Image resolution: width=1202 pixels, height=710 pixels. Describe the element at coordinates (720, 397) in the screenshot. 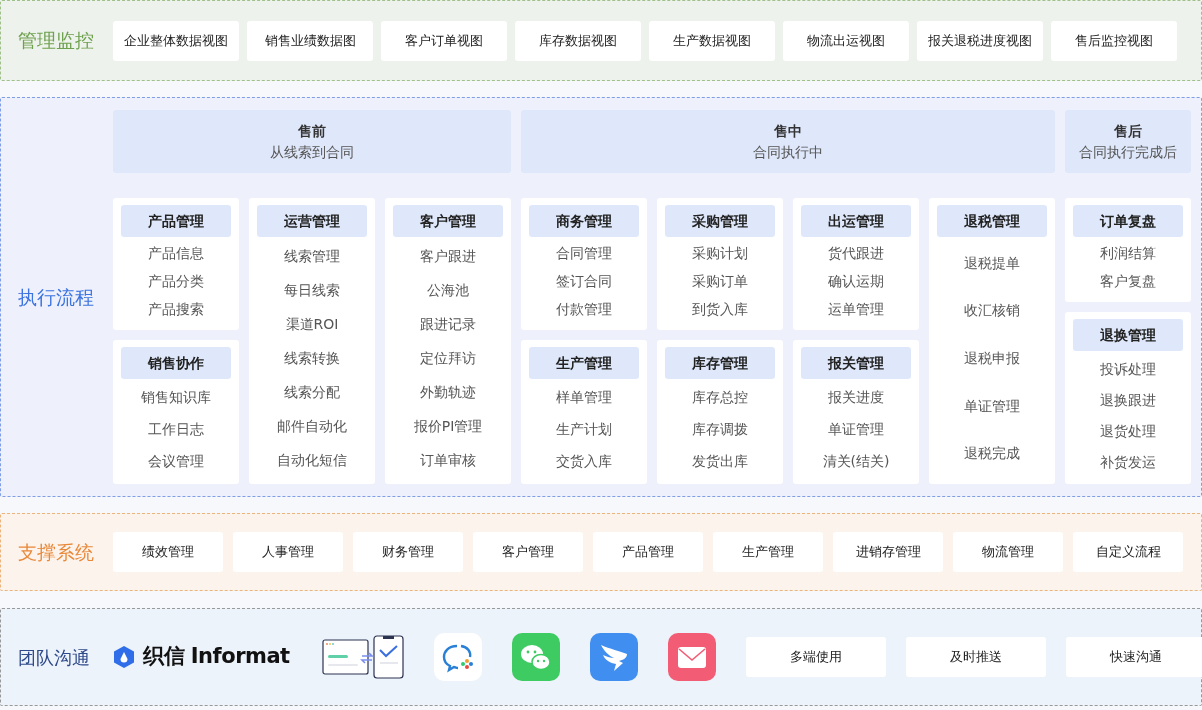

I see `module-item: 库存总控` at that location.